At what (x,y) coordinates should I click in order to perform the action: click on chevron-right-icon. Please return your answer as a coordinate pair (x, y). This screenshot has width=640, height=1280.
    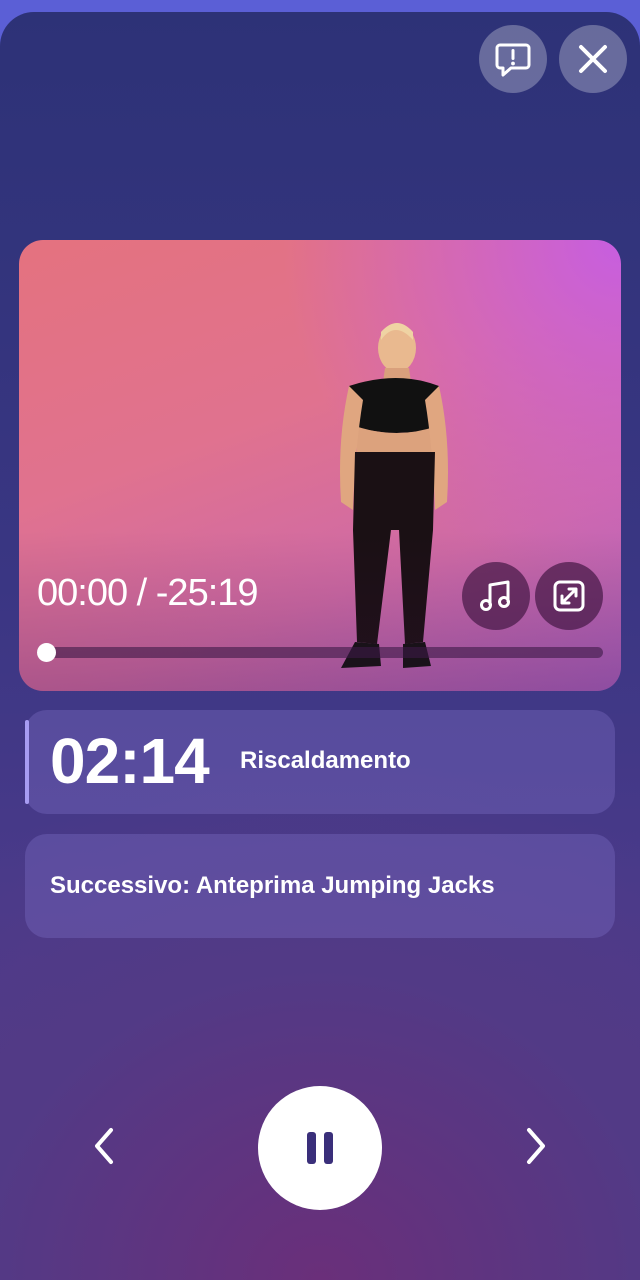
    Looking at the image, I should click on (536, 1146).